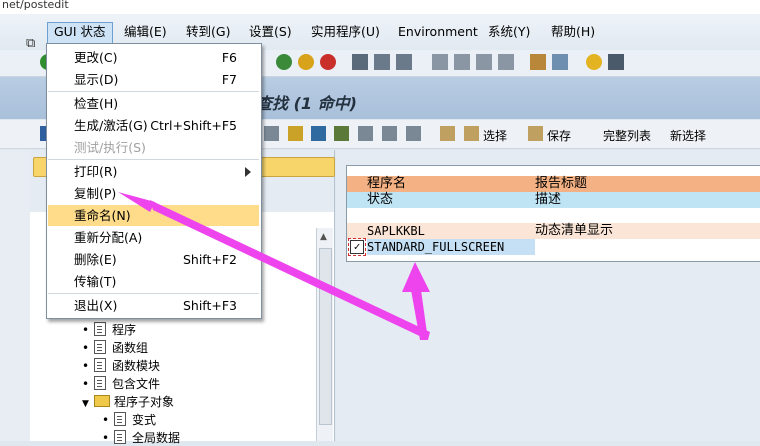 This screenshot has width=760, height=446. What do you see at coordinates (688, 135) in the screenshot?
I see `new-selection-button: 新选择` at bounding box center [688, 135].